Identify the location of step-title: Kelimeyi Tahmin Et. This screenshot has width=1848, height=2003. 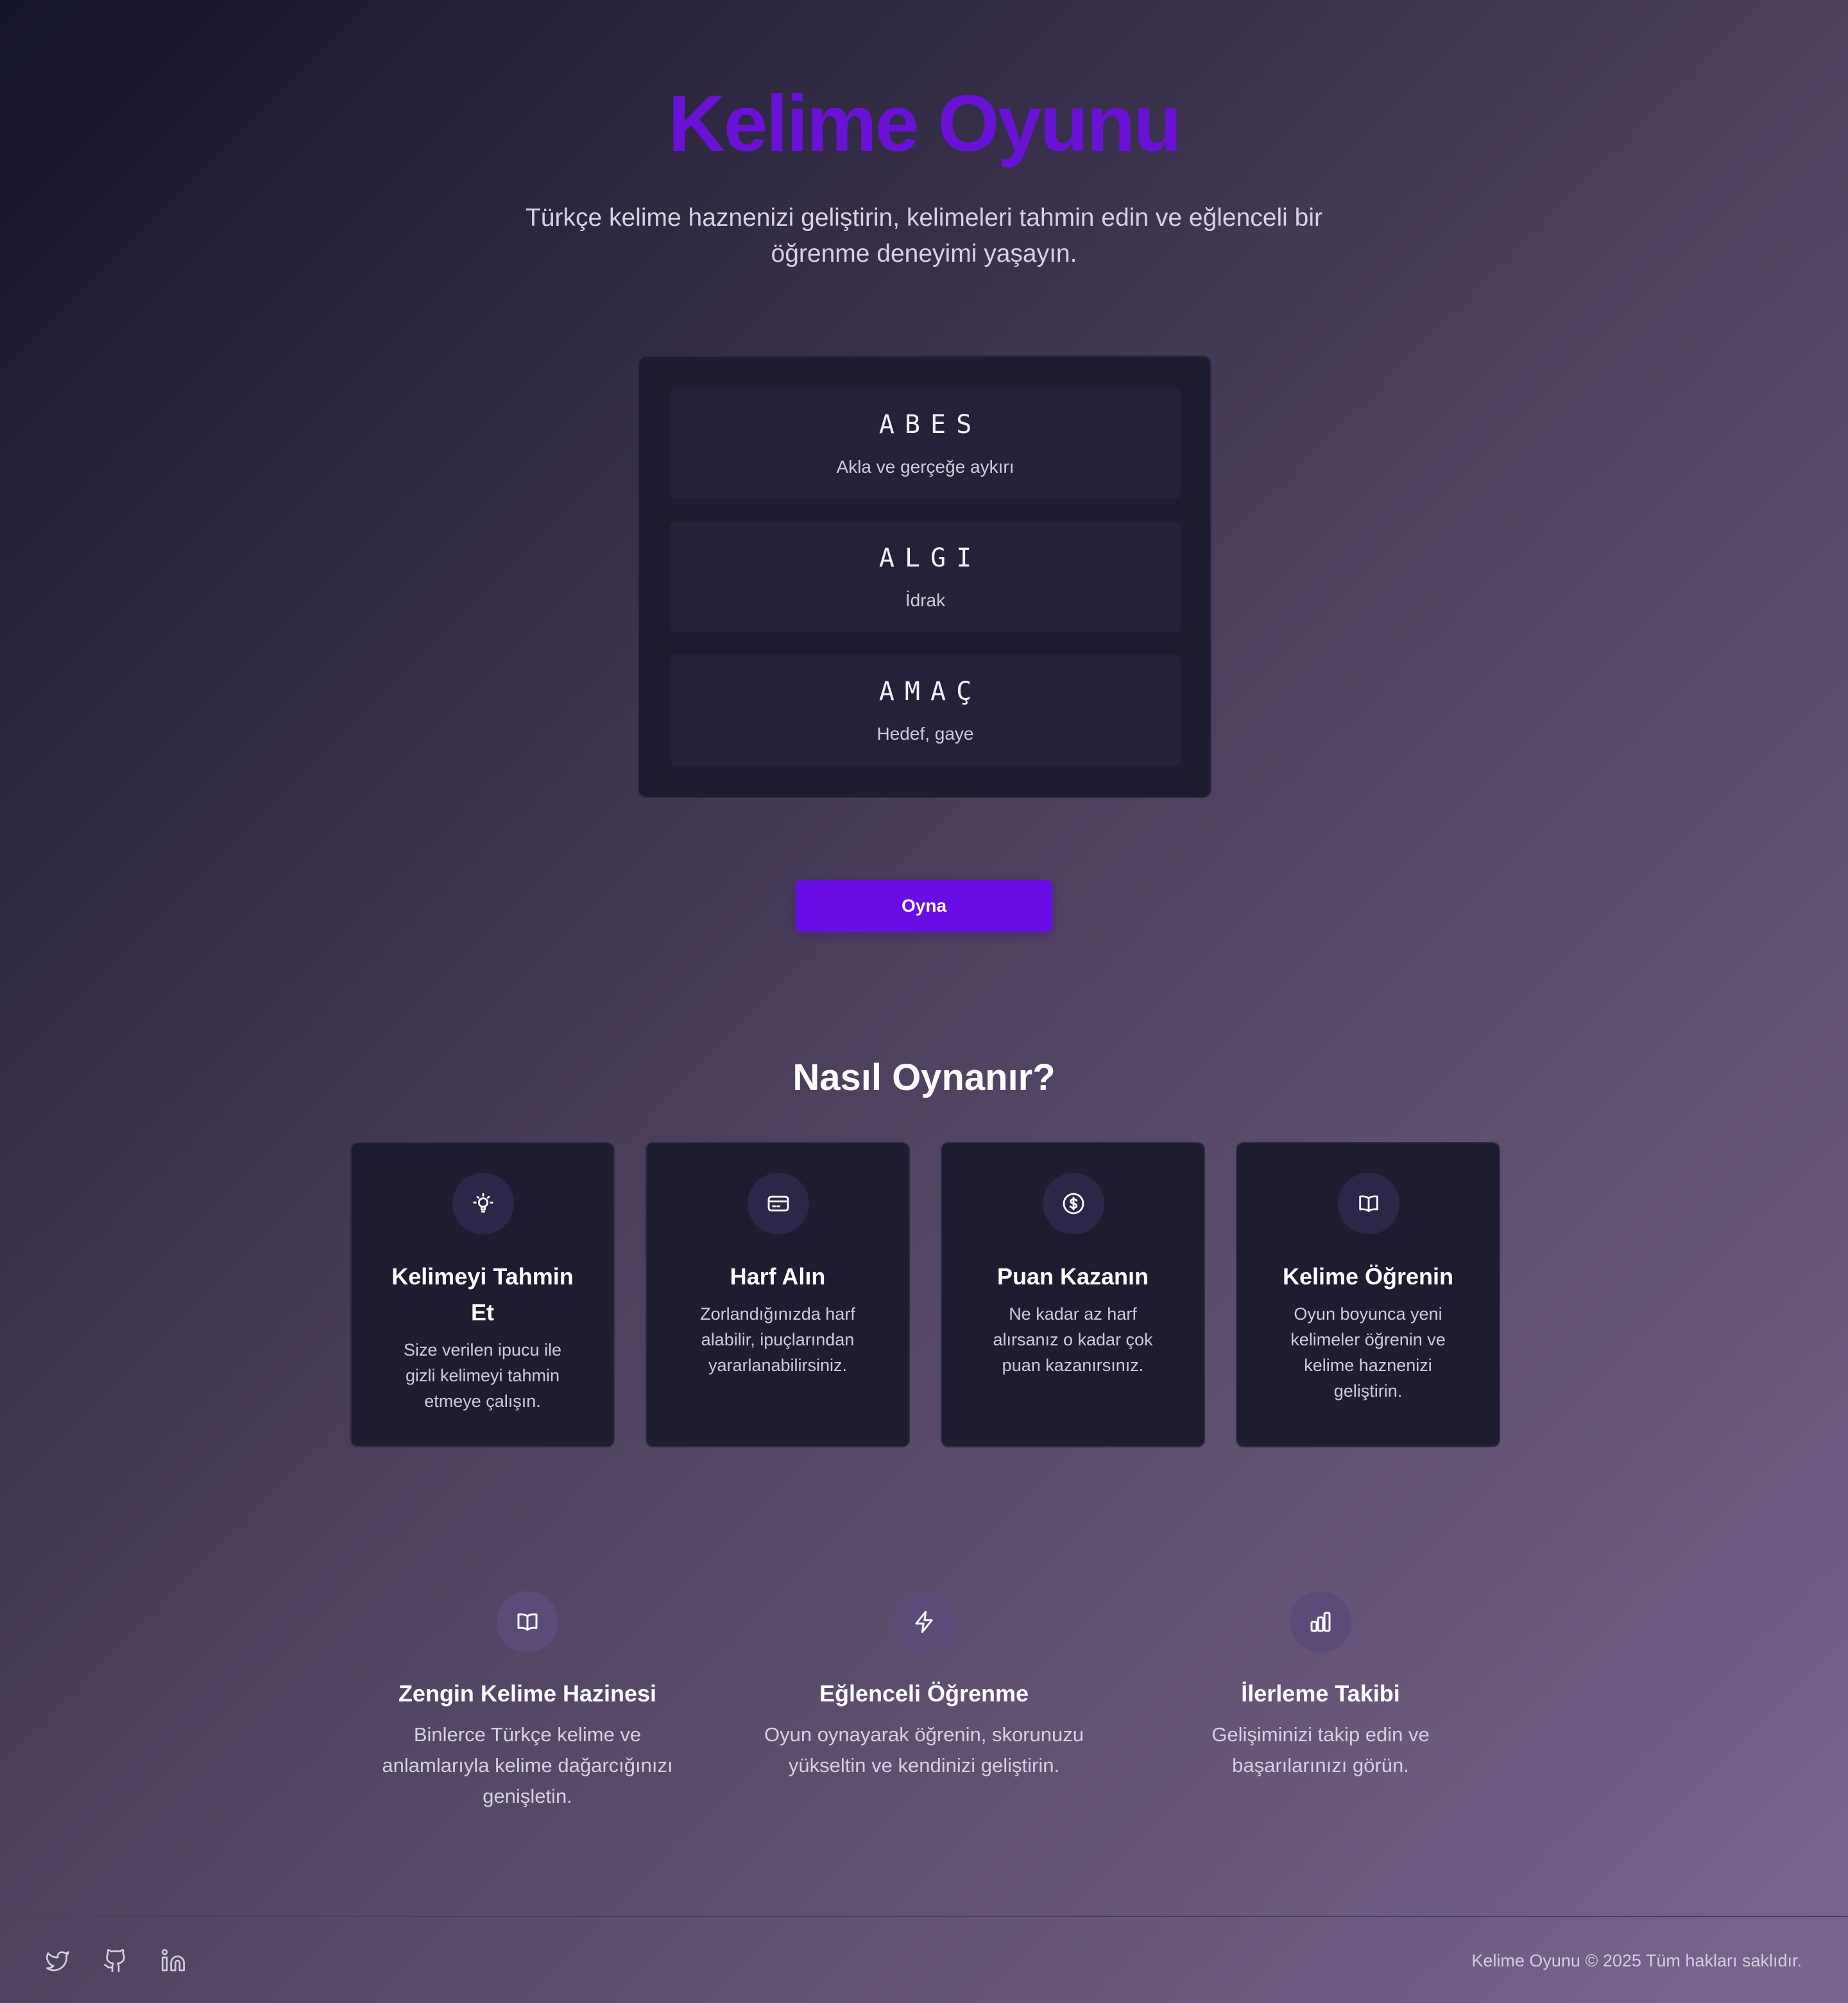
(483, 1294).